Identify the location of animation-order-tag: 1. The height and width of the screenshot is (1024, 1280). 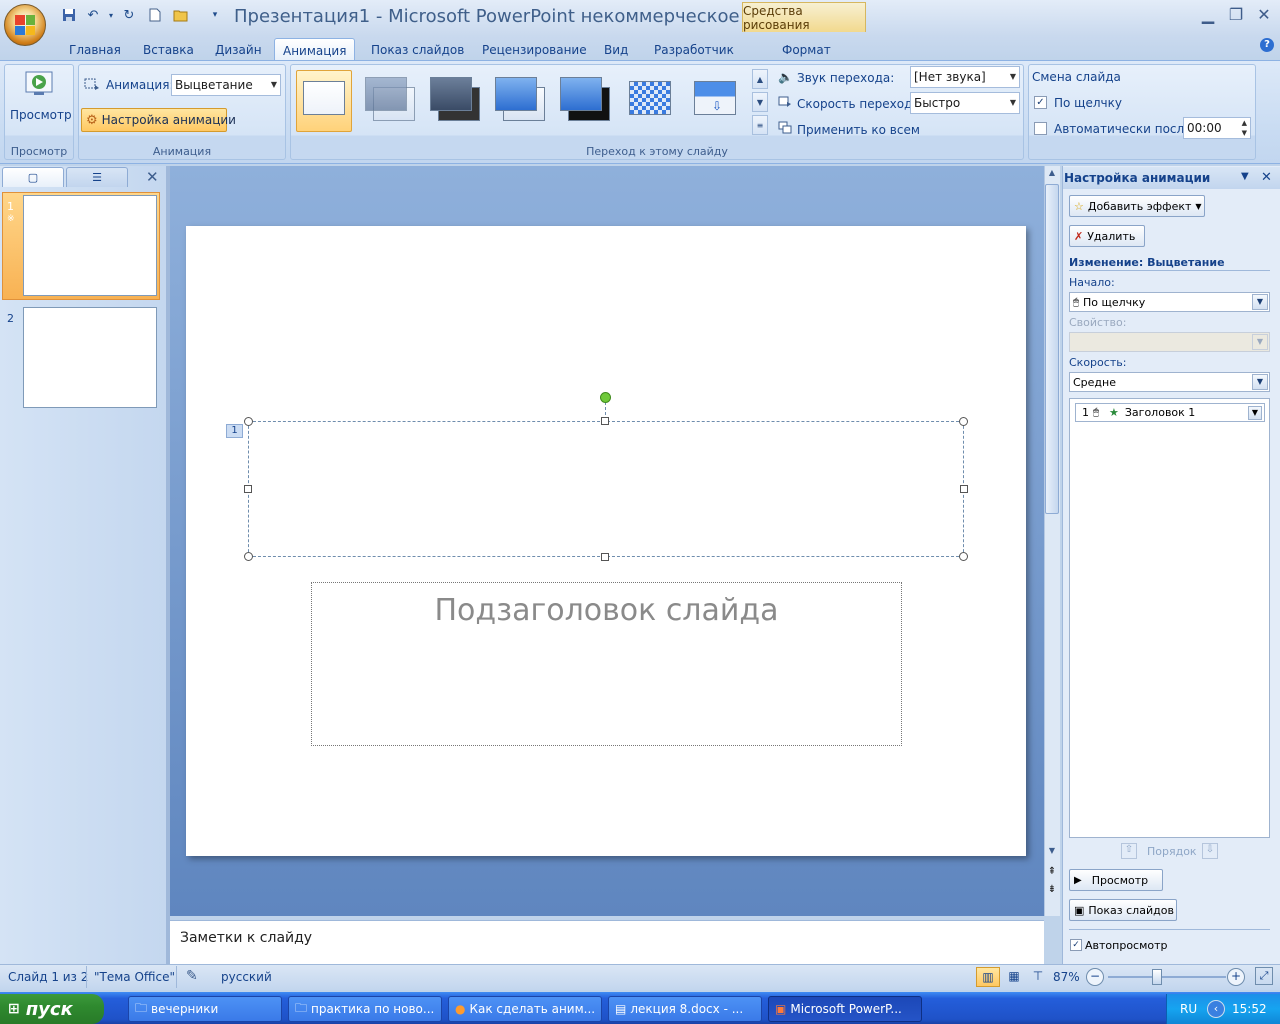
(234, 431).